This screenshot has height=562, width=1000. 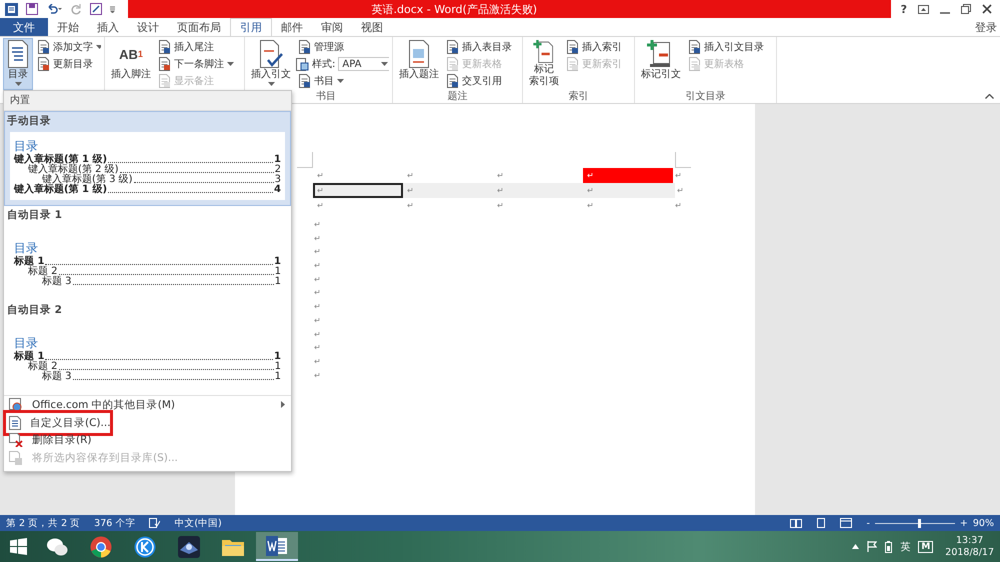 I want to click on ribbon-button: 插入题注, so click(x=419, y=64).